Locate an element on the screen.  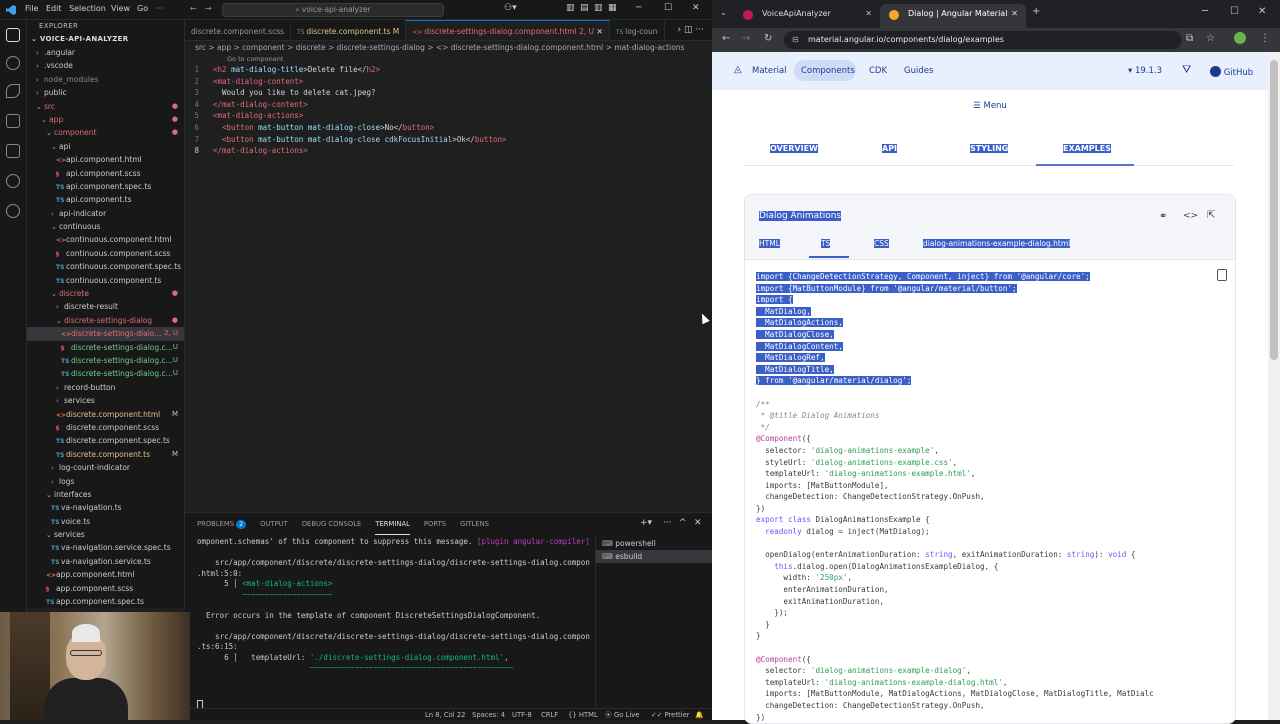
run-debug-icon is located at coordinates (13, 121).